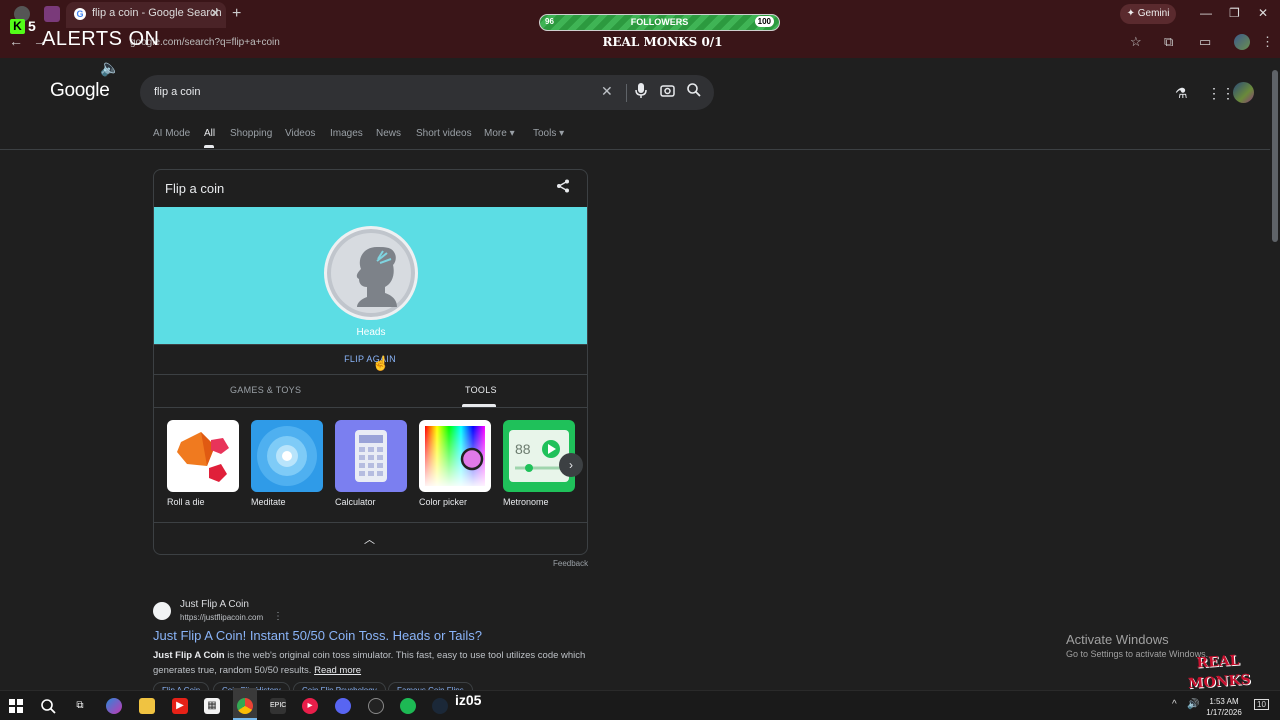 This screenshot has width=1280, height=720. What do you see at coordinates (1224, 707) in the screenshot?
I see `taskbar-clock: 1:53 AM 1/17/2026` at bounding box center [1224, 707].